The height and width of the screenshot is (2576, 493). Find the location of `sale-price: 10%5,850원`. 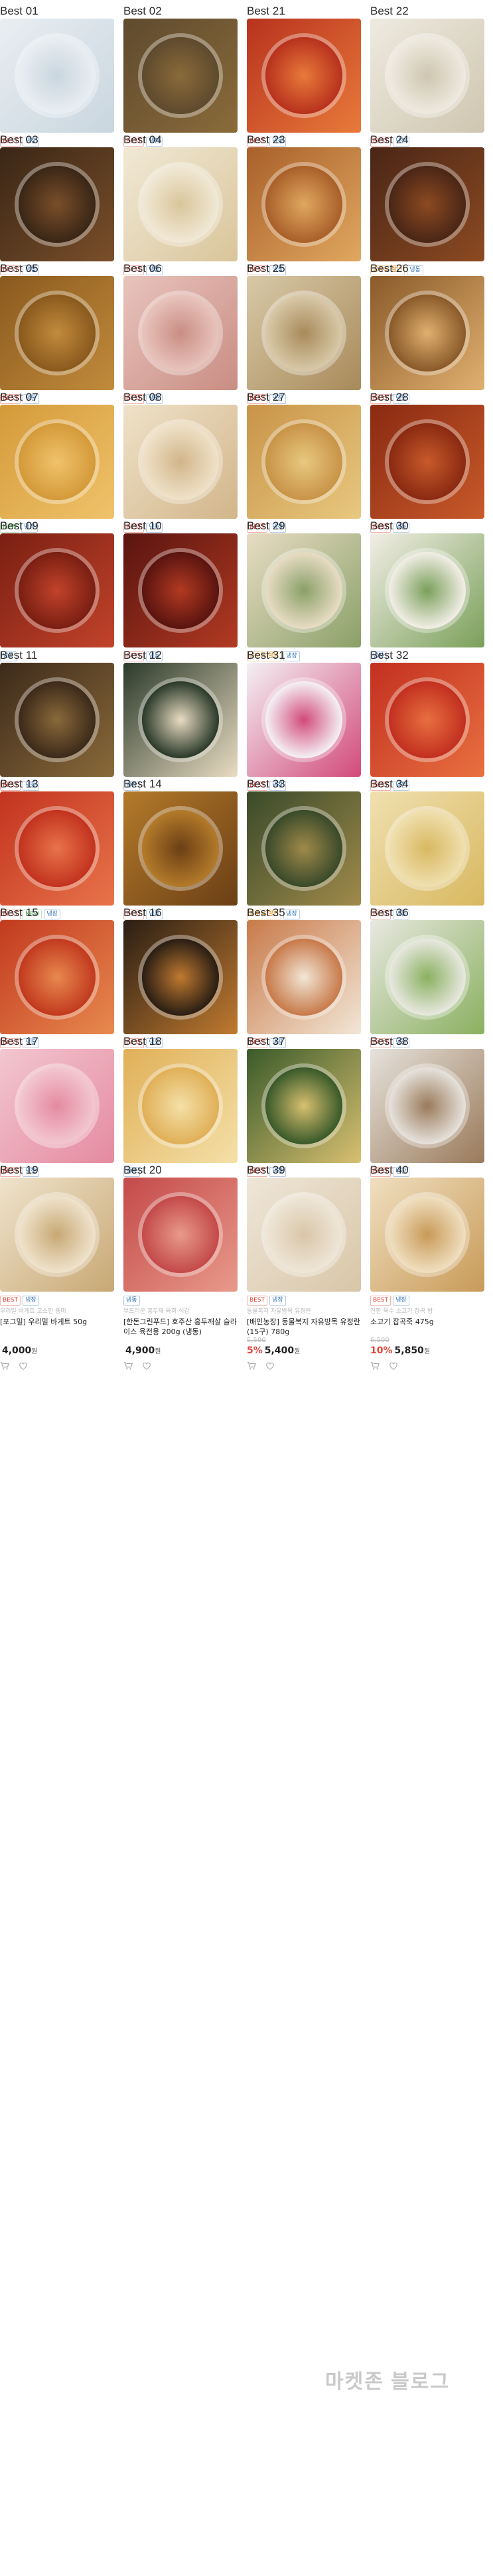

sale-price: 10%5,850원 is located at coordinates (427, 1351).